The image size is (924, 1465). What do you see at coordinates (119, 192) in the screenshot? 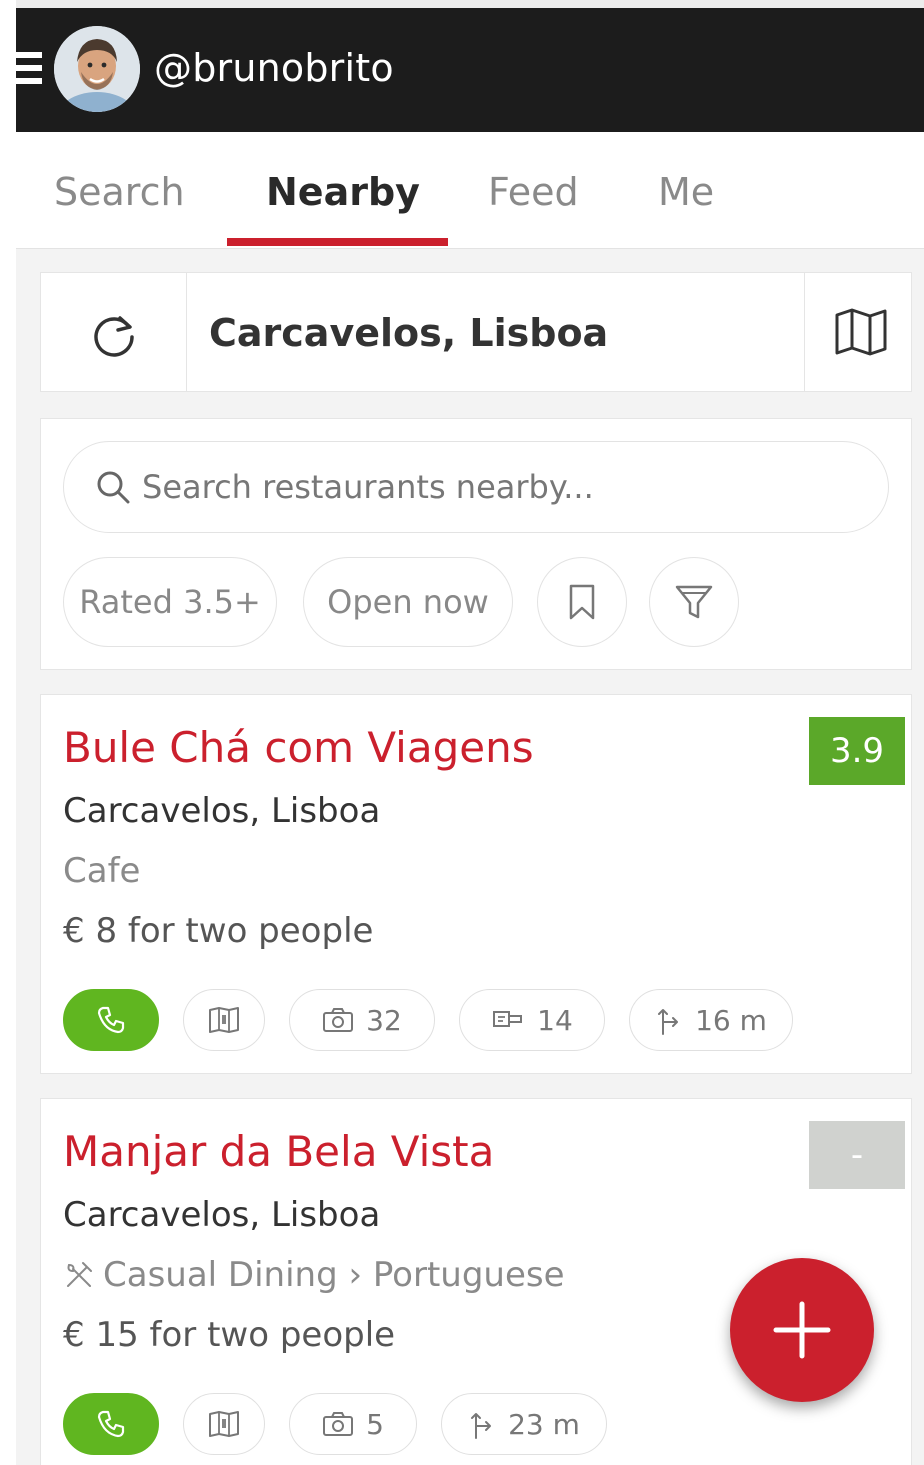
I see `tab-search: Search` at bounding box center [119, 192].